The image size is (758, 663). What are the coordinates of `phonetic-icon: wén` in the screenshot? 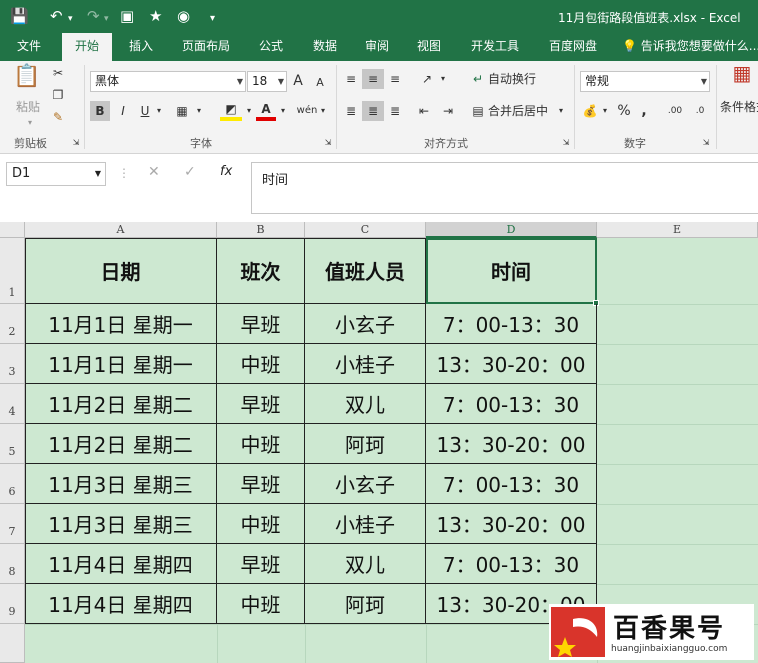 It's located at (307, 111).